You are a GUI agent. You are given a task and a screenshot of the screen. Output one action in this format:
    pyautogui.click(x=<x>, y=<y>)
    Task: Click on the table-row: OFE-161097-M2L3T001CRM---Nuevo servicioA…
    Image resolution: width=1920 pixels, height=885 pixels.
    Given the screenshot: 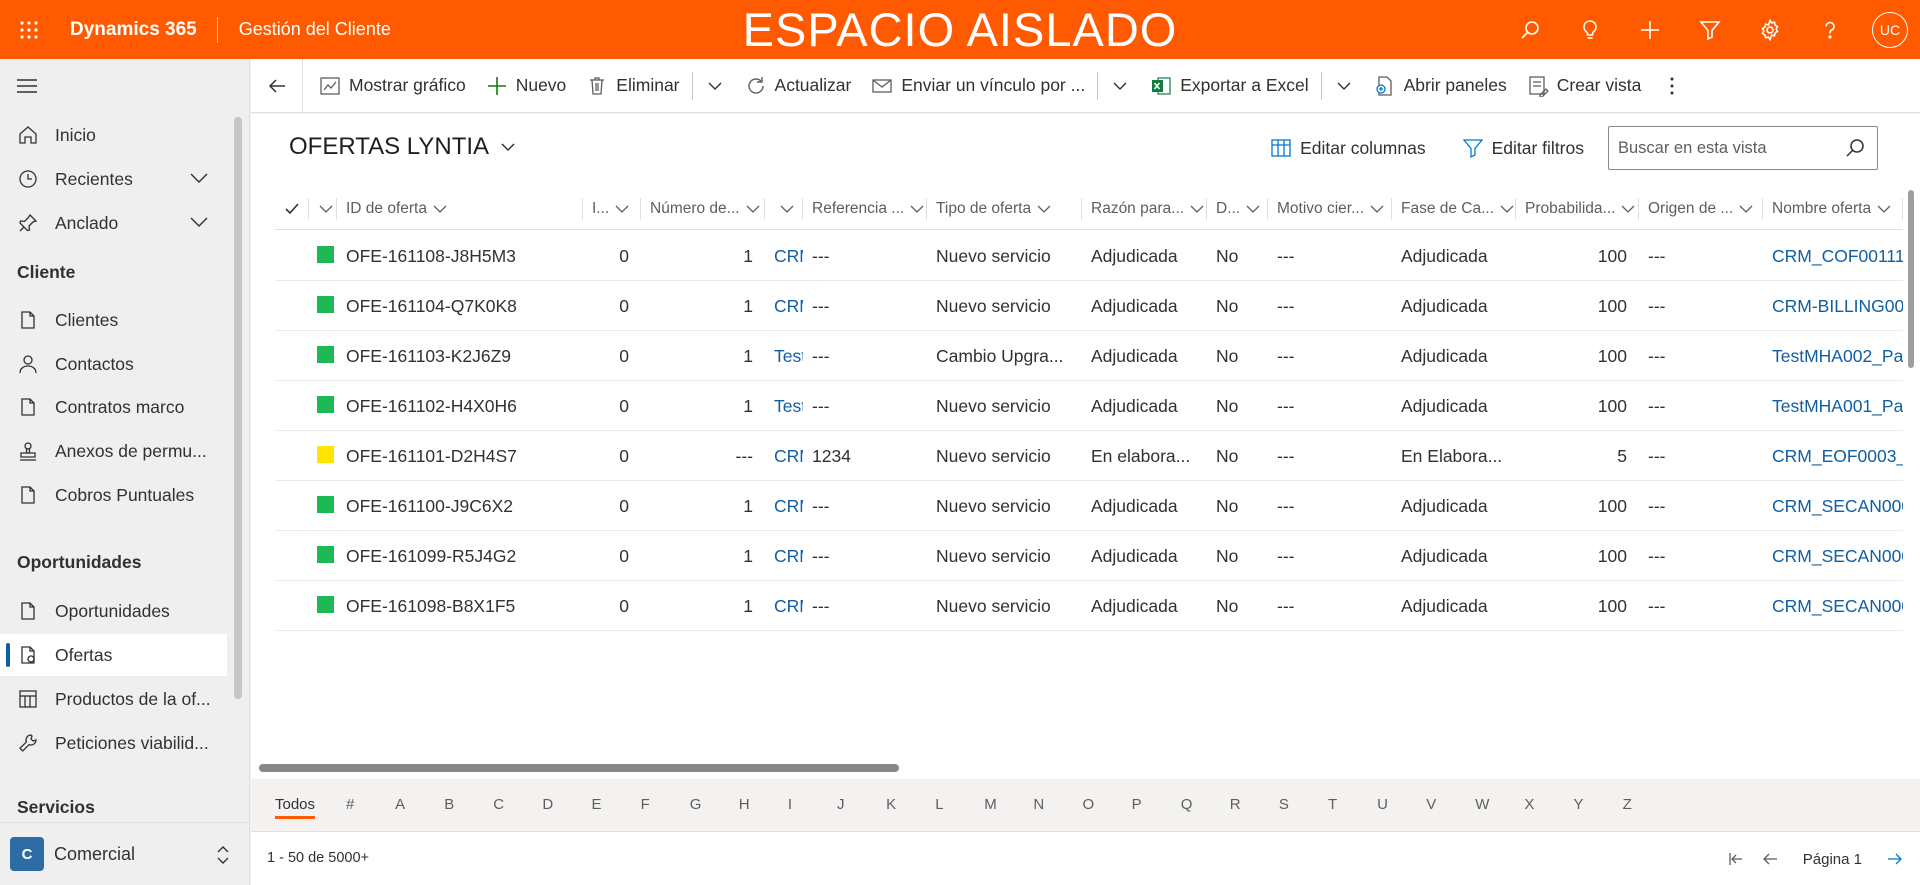 What is the action you would take?
    pyautogui.click(x=1089, y=632)
    